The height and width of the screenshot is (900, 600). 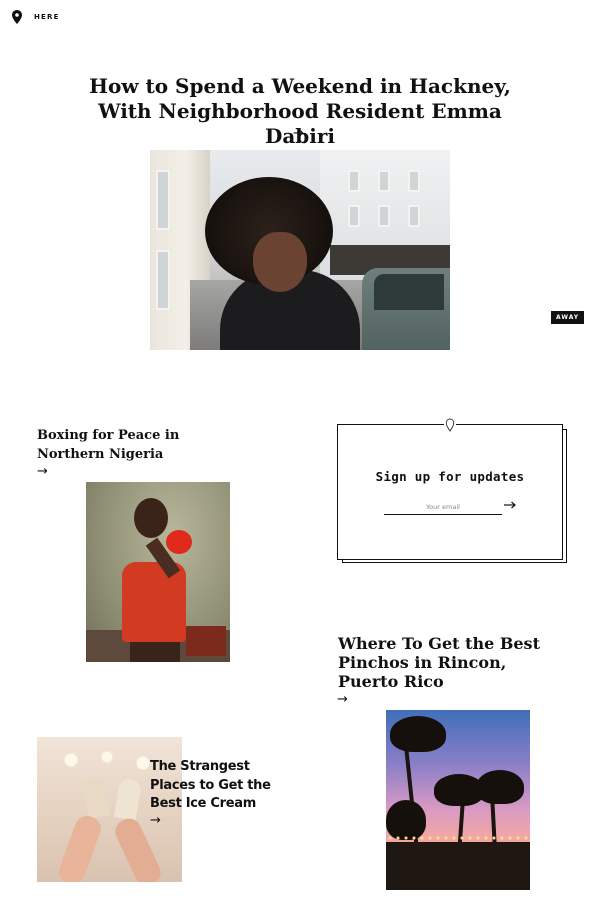 What do you see at coordinates (450, 425) in the screenshot?
I see `map-pin-outline-icon` at bounding box center [450, 425].